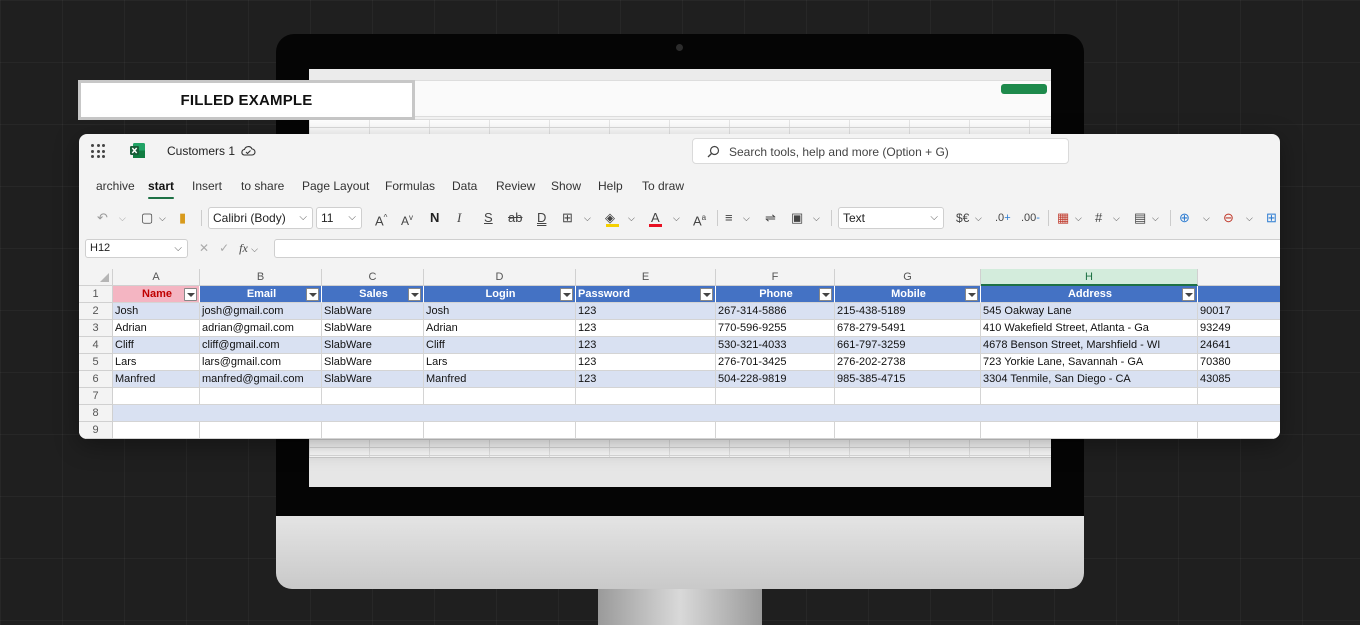  What do you see at coordinates (261, 379) in the screenshot?
I see `cell: manfred@gmail.com` at bounding box center [261, 379].